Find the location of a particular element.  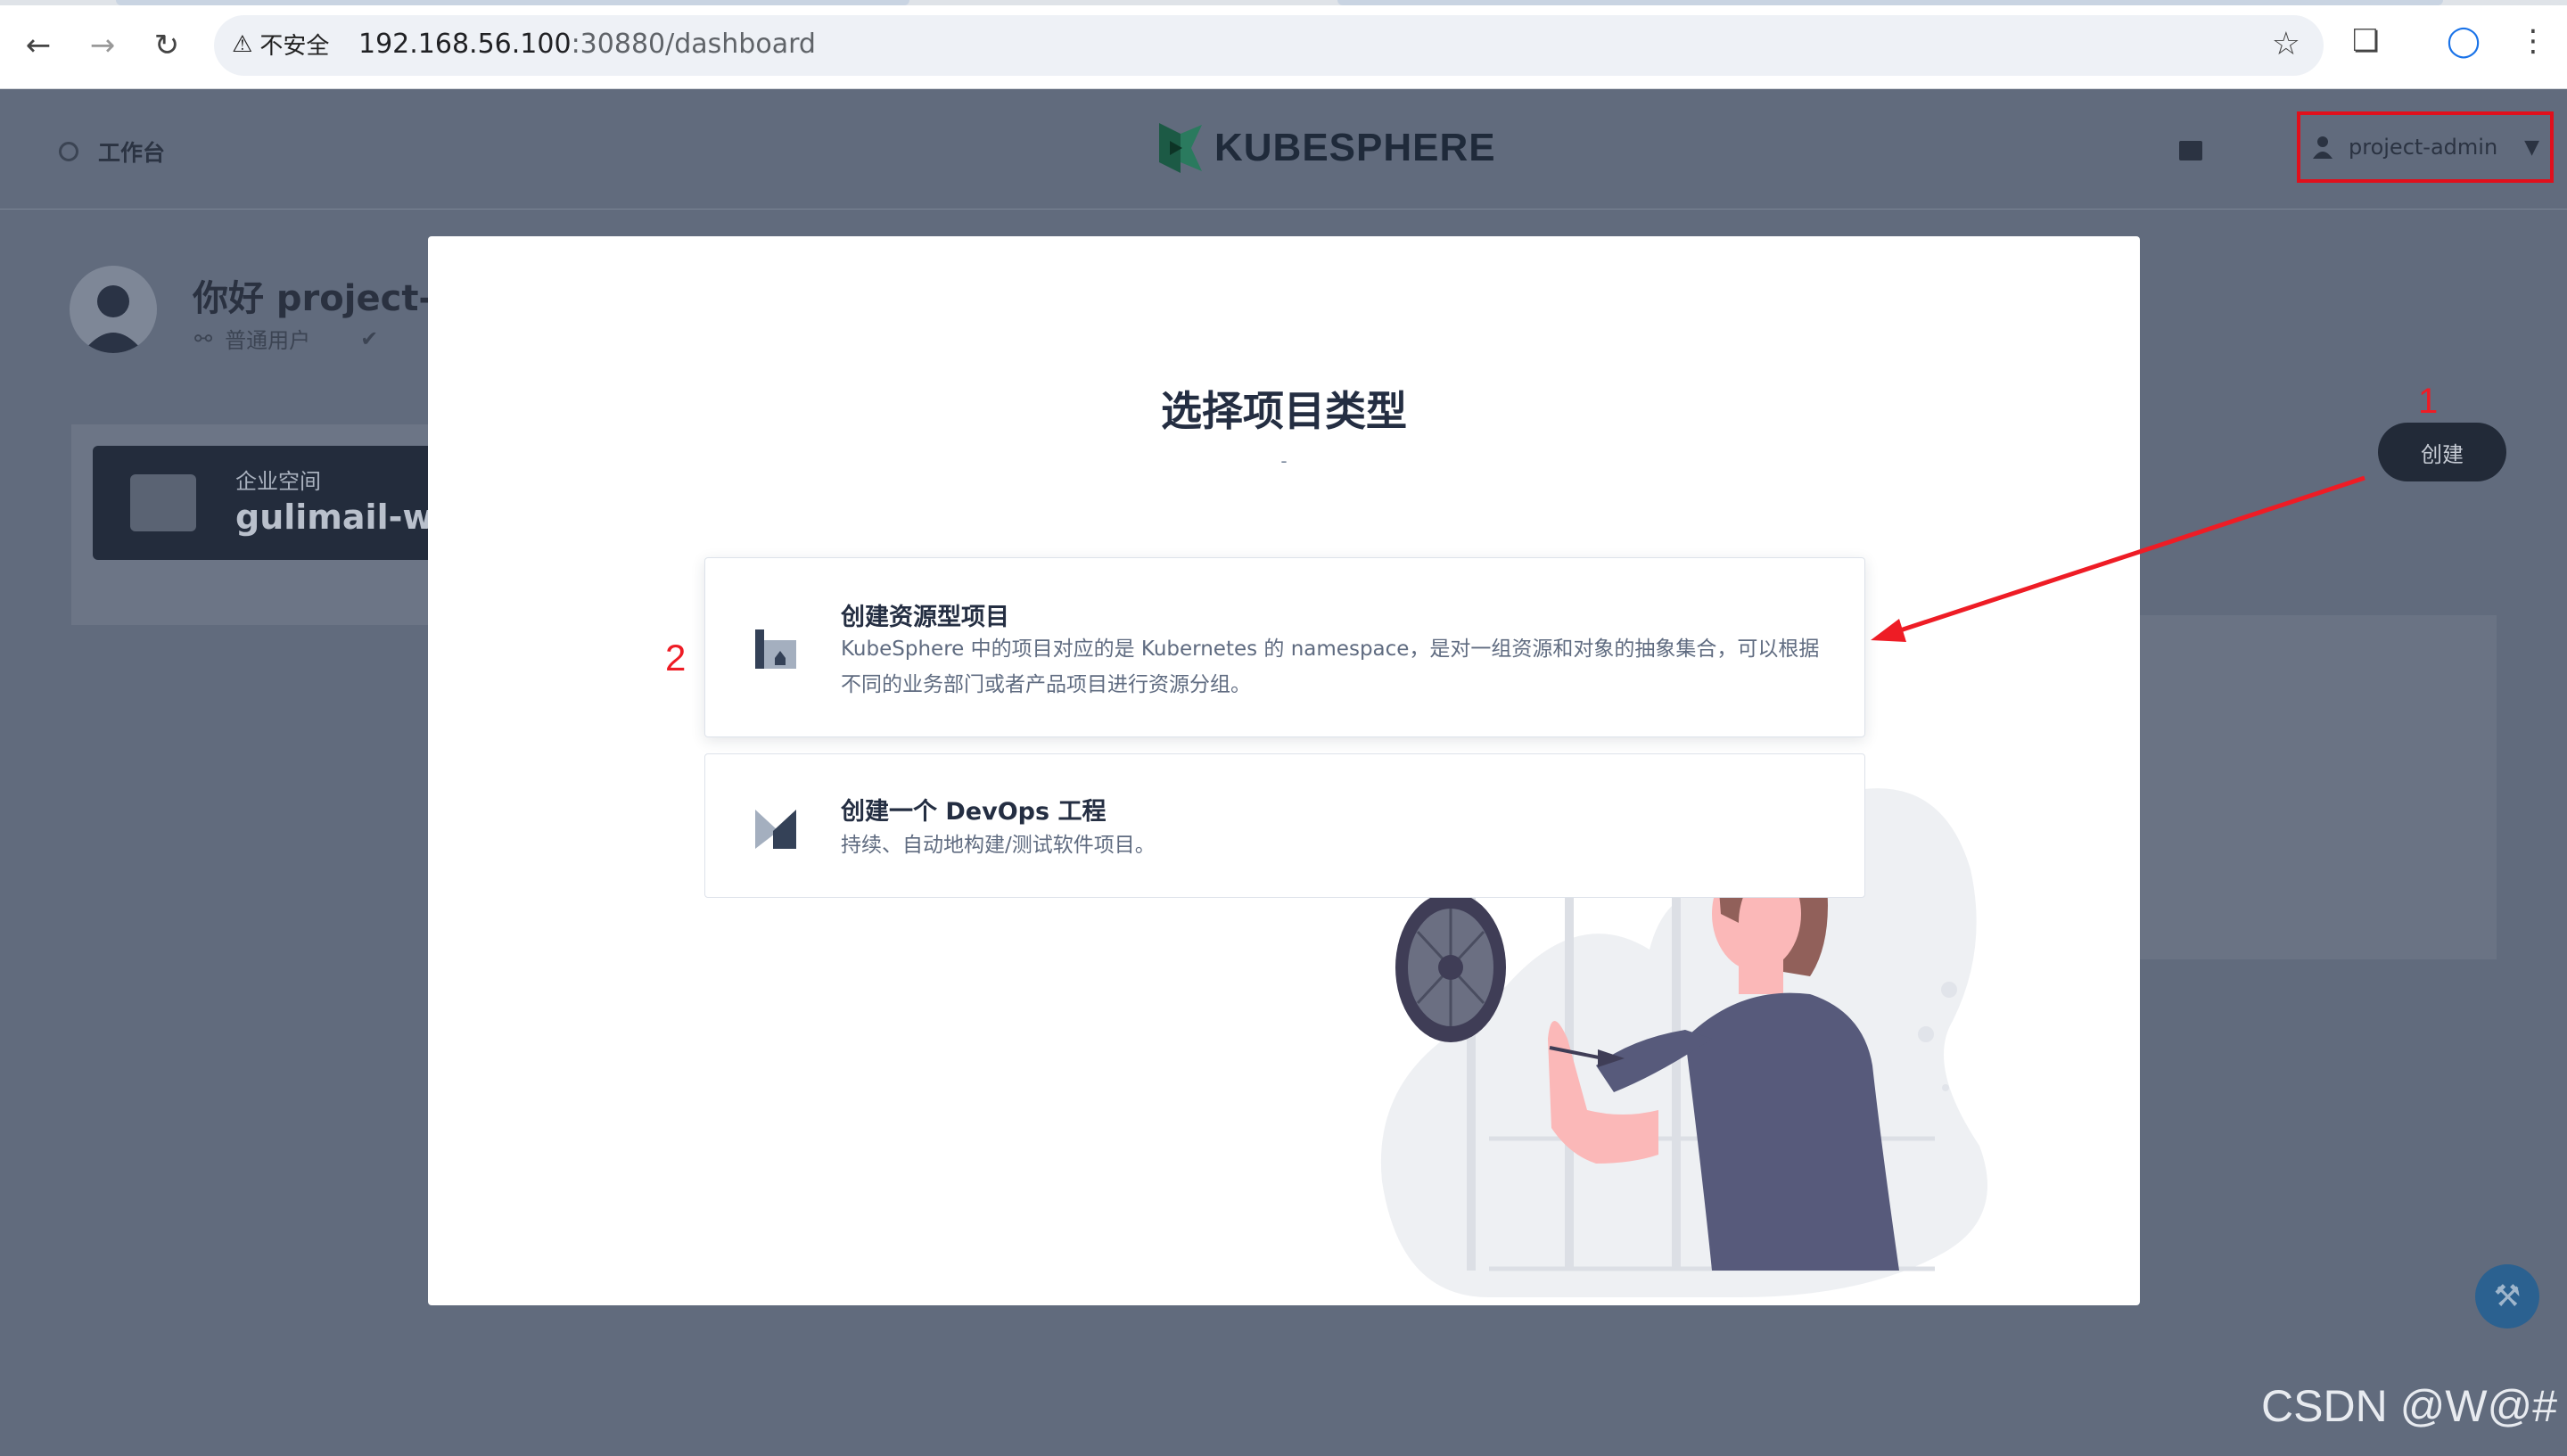

annotation-arrow is located at coordinates (2118, 559).